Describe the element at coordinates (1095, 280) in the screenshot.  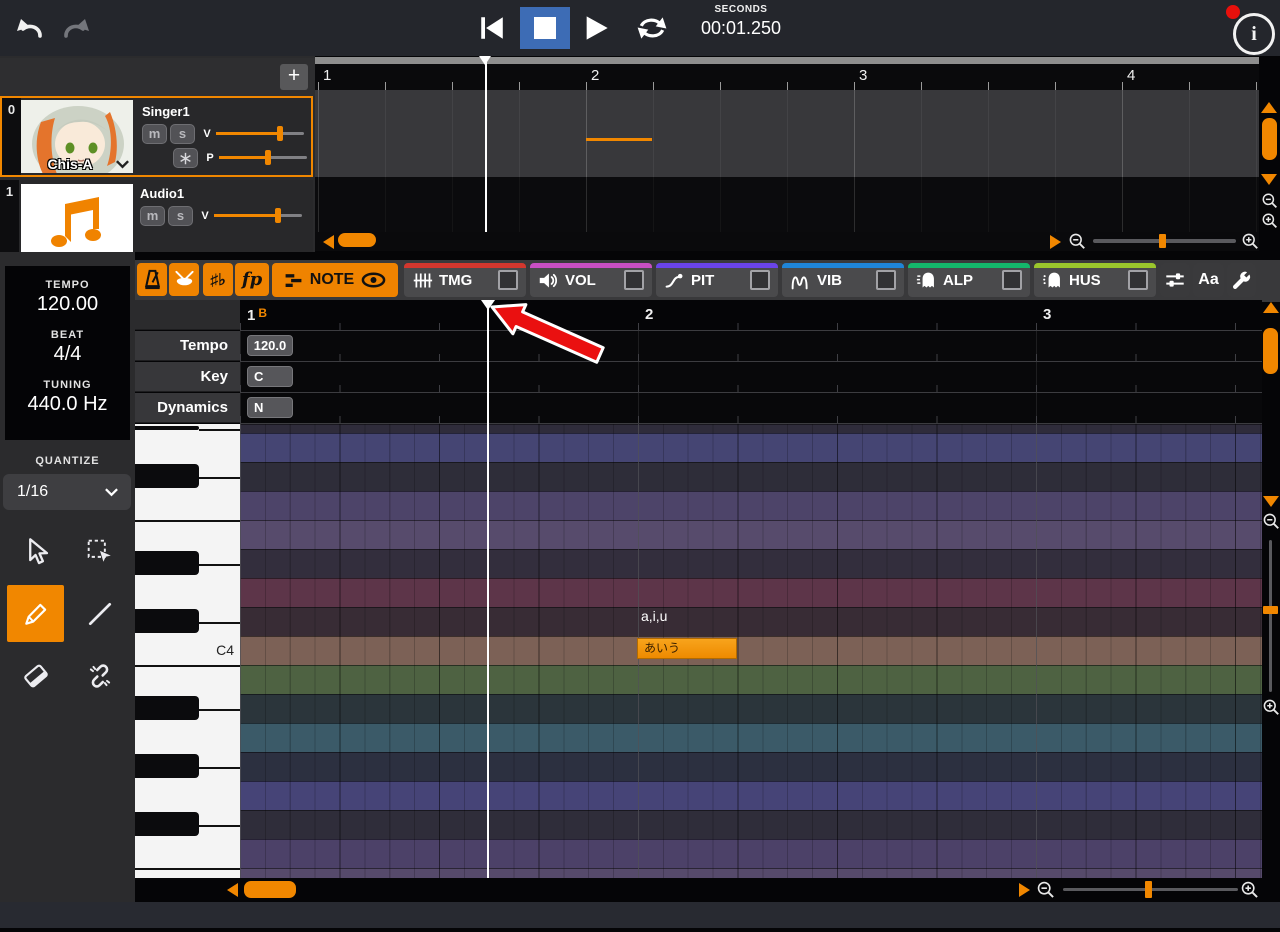
I see `tab-hus: HUS` at that location.